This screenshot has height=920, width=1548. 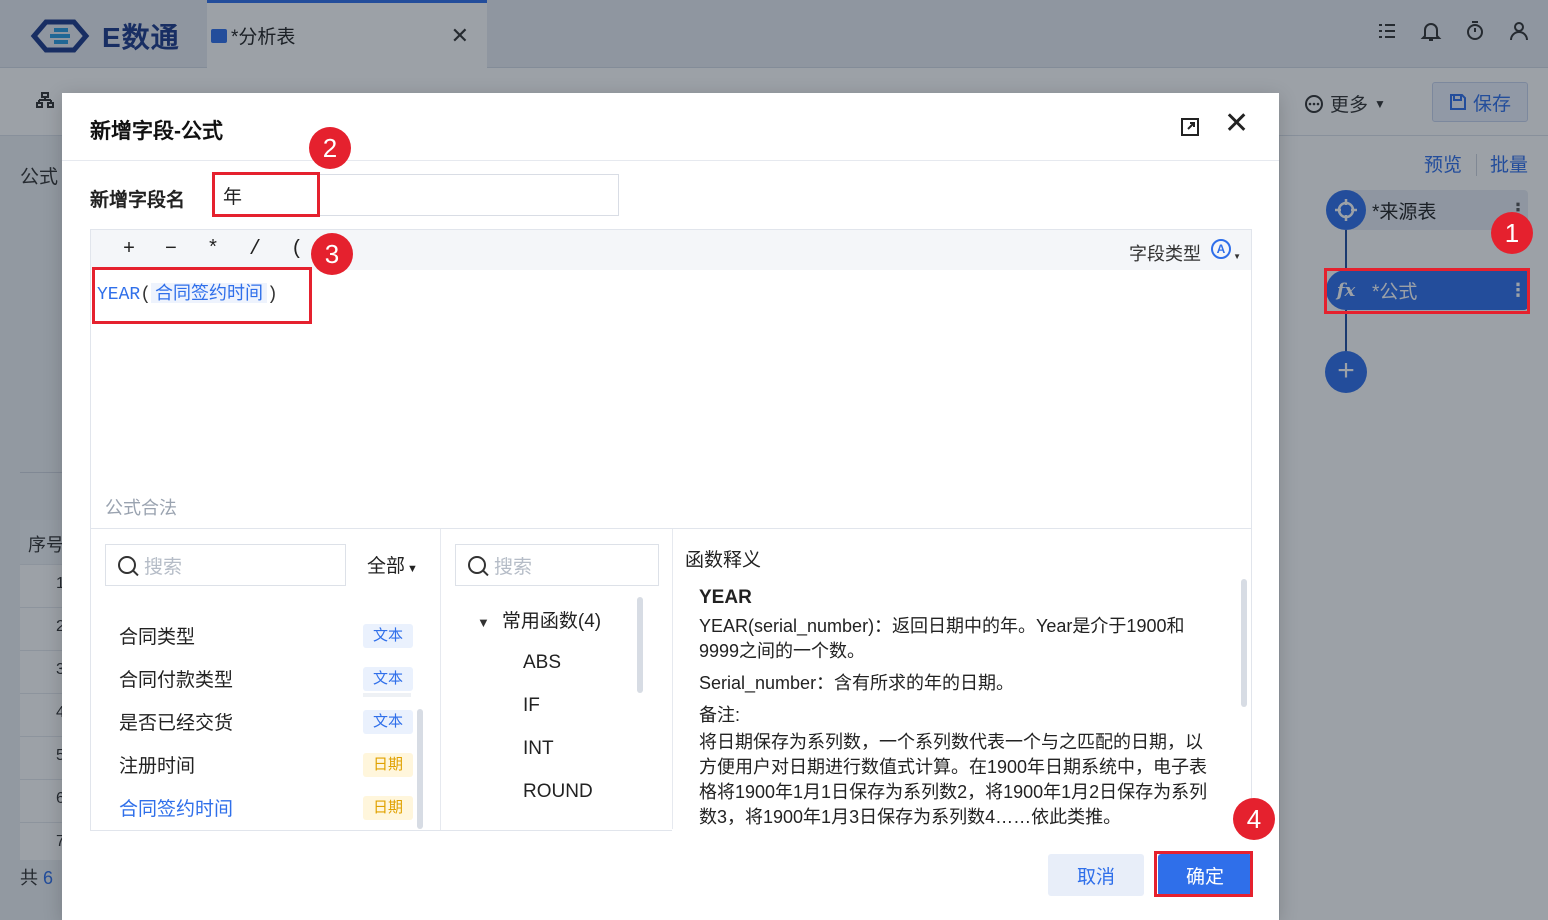 I want to click on field-type-icon: A, so click(x=1221, y=249).